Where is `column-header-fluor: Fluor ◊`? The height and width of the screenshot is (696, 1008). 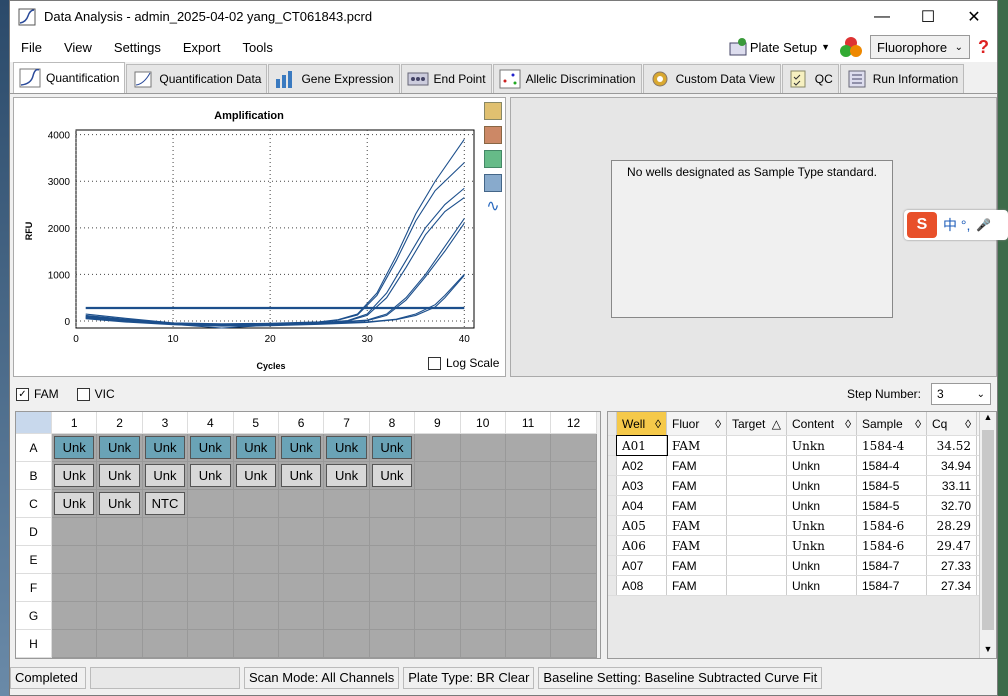
column-header-fluor: Fluor ◊ is located at coordinates (697, 423).